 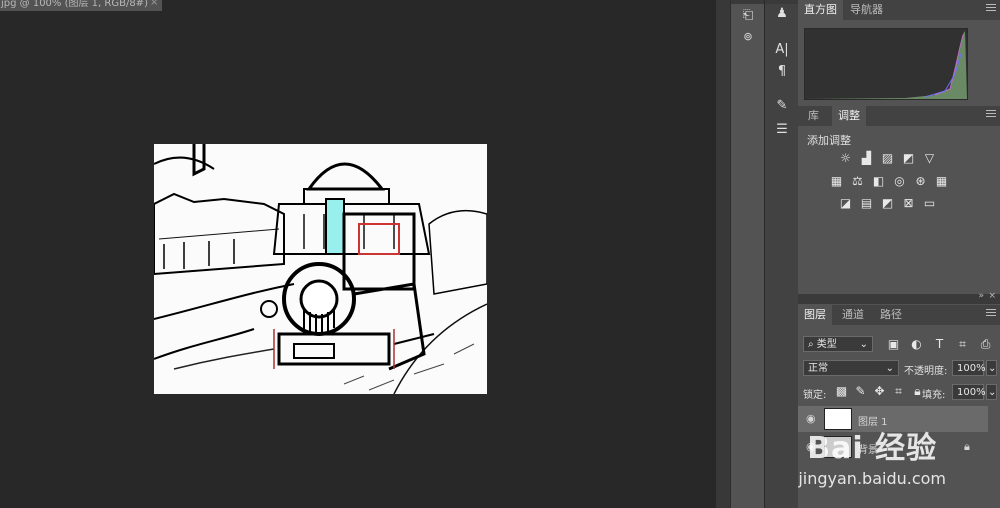 What do you see at coordinates (836, 181) in the screenshot?
I see `vibrance-icon: ▦` at bounding box center [836, 181].